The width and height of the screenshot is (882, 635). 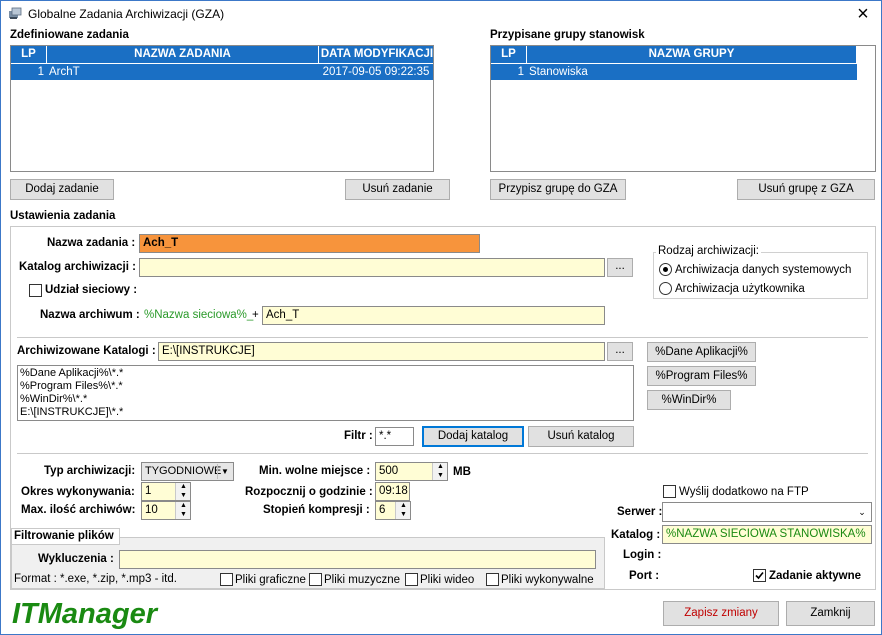 What do you see at coordinates (392, 491) in the screenshot?
I see `start-time-field: 09:18` at bounding box center [392, 491].